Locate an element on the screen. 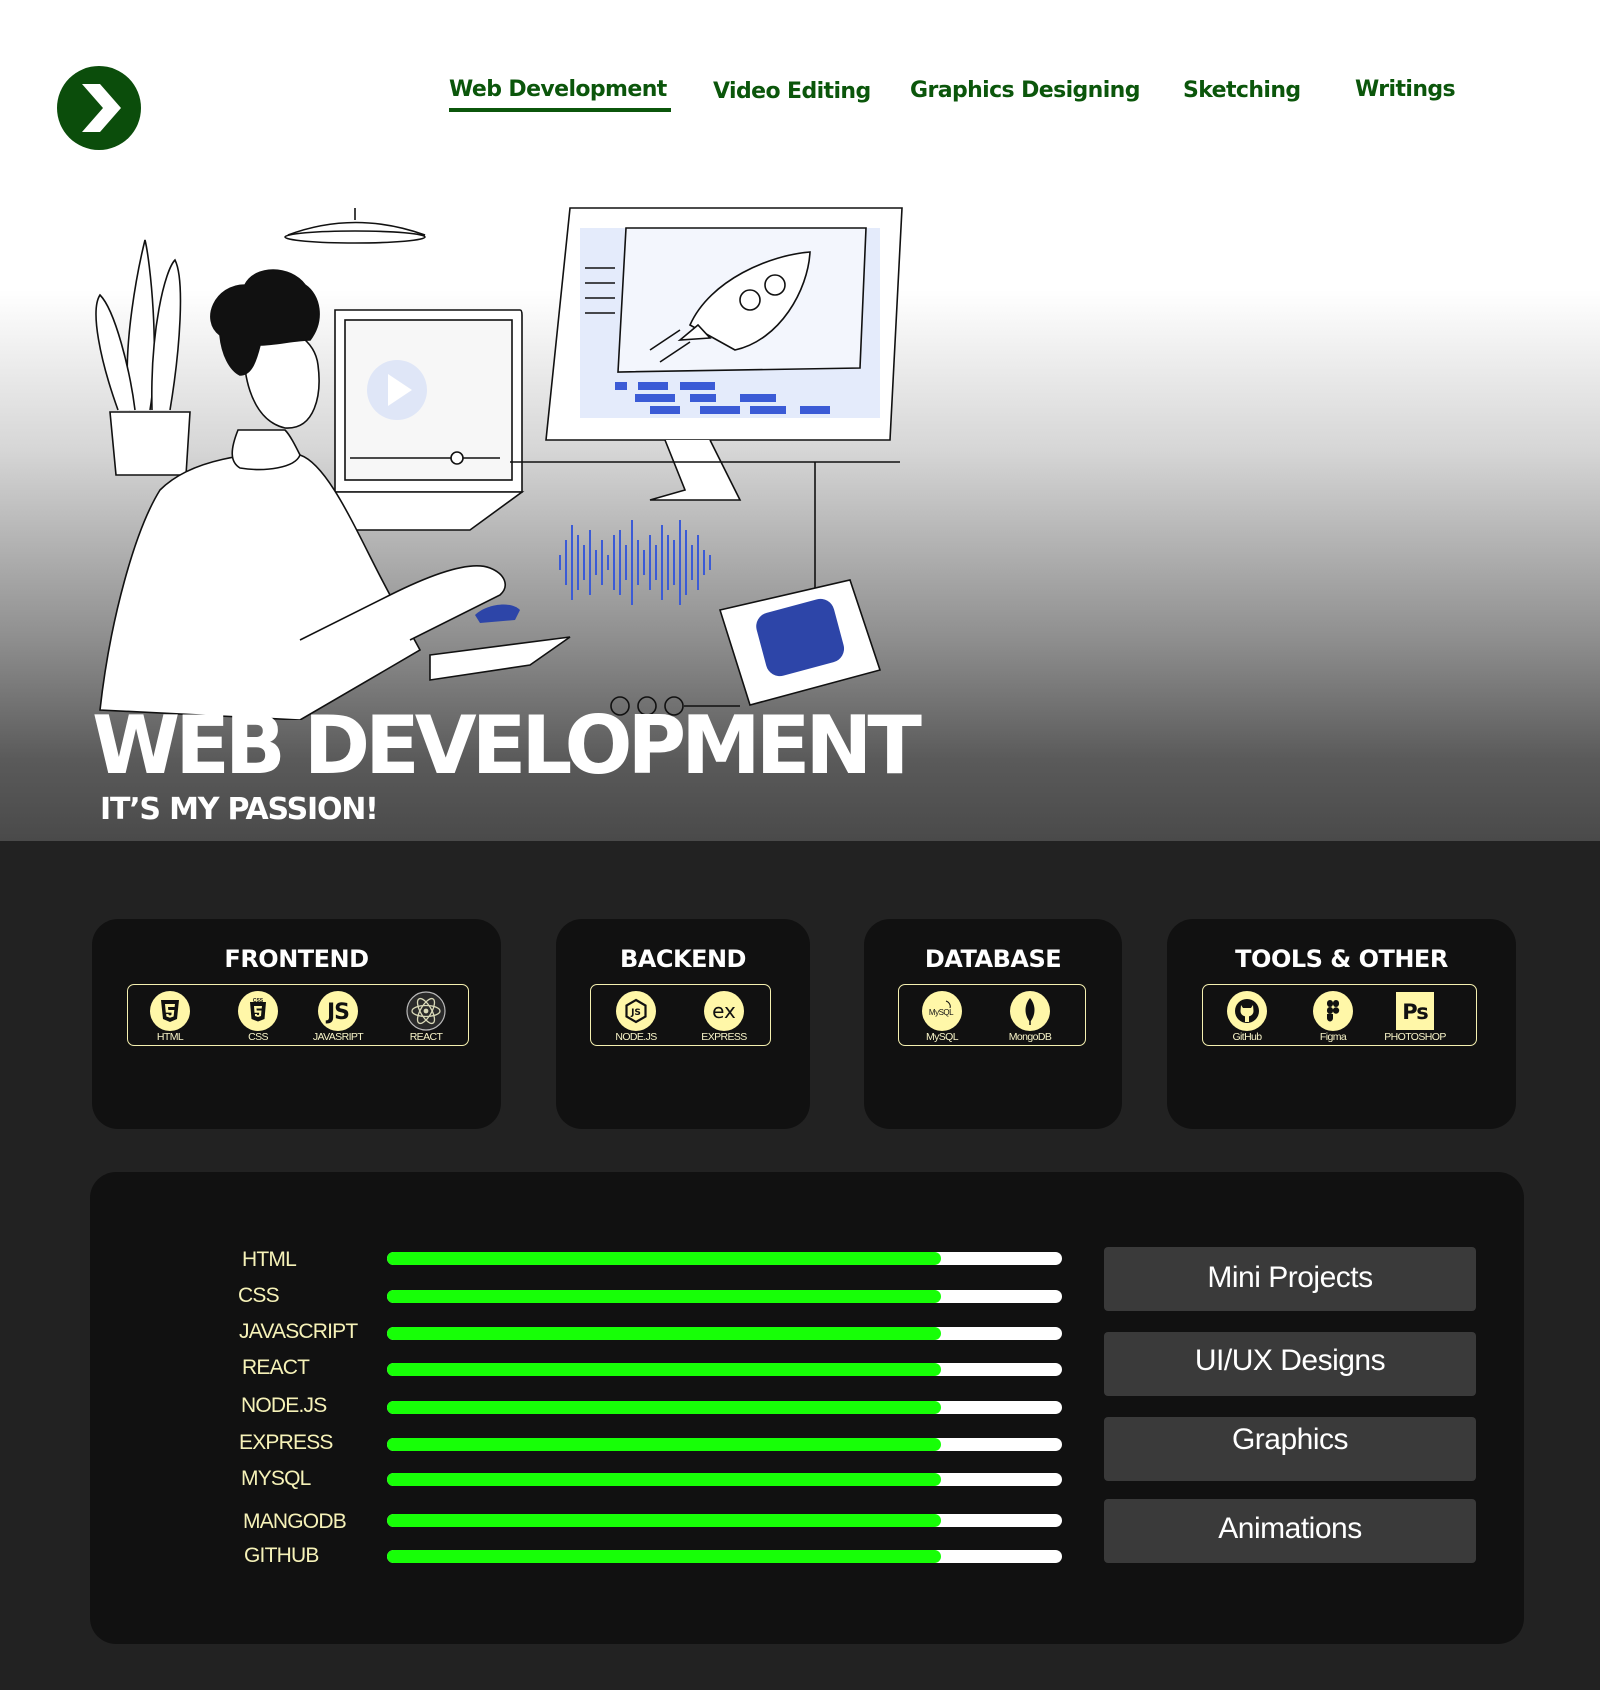 The width and height of the screenshot is (1600, 1690). mini-projects-button: Mini Projects is located at coordinates (1290, 1279).